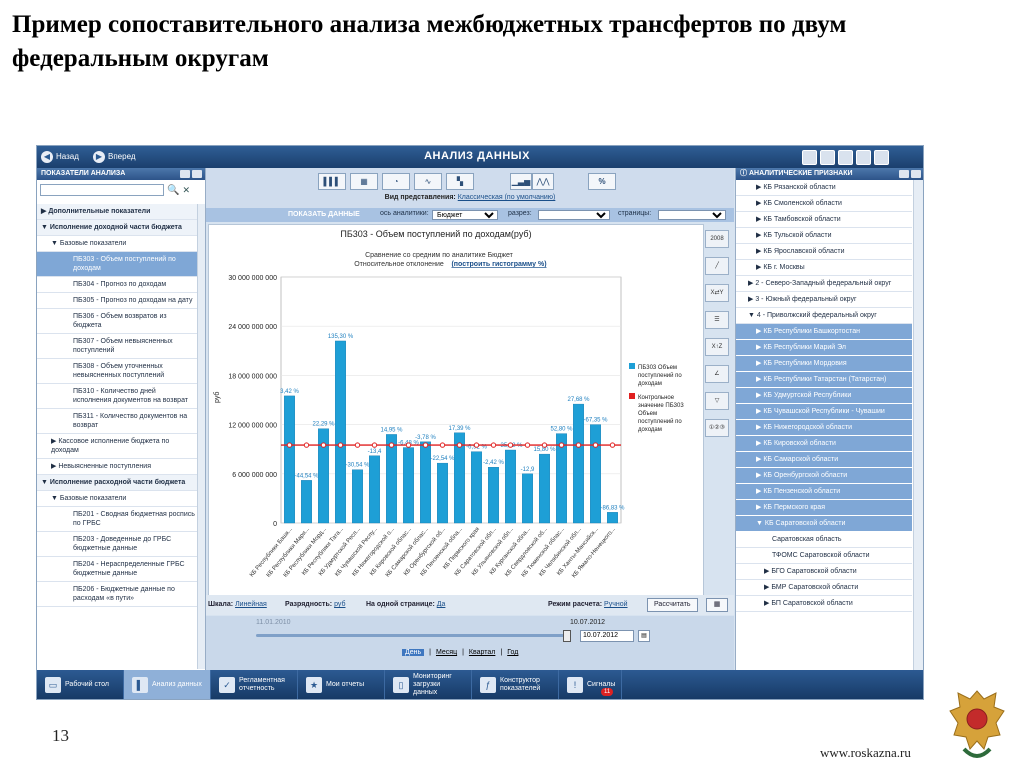 Image resolution: width=1024 pixels, height=768 pixels. I want to click on sort-icon: X↑Z, so click(717, 347).